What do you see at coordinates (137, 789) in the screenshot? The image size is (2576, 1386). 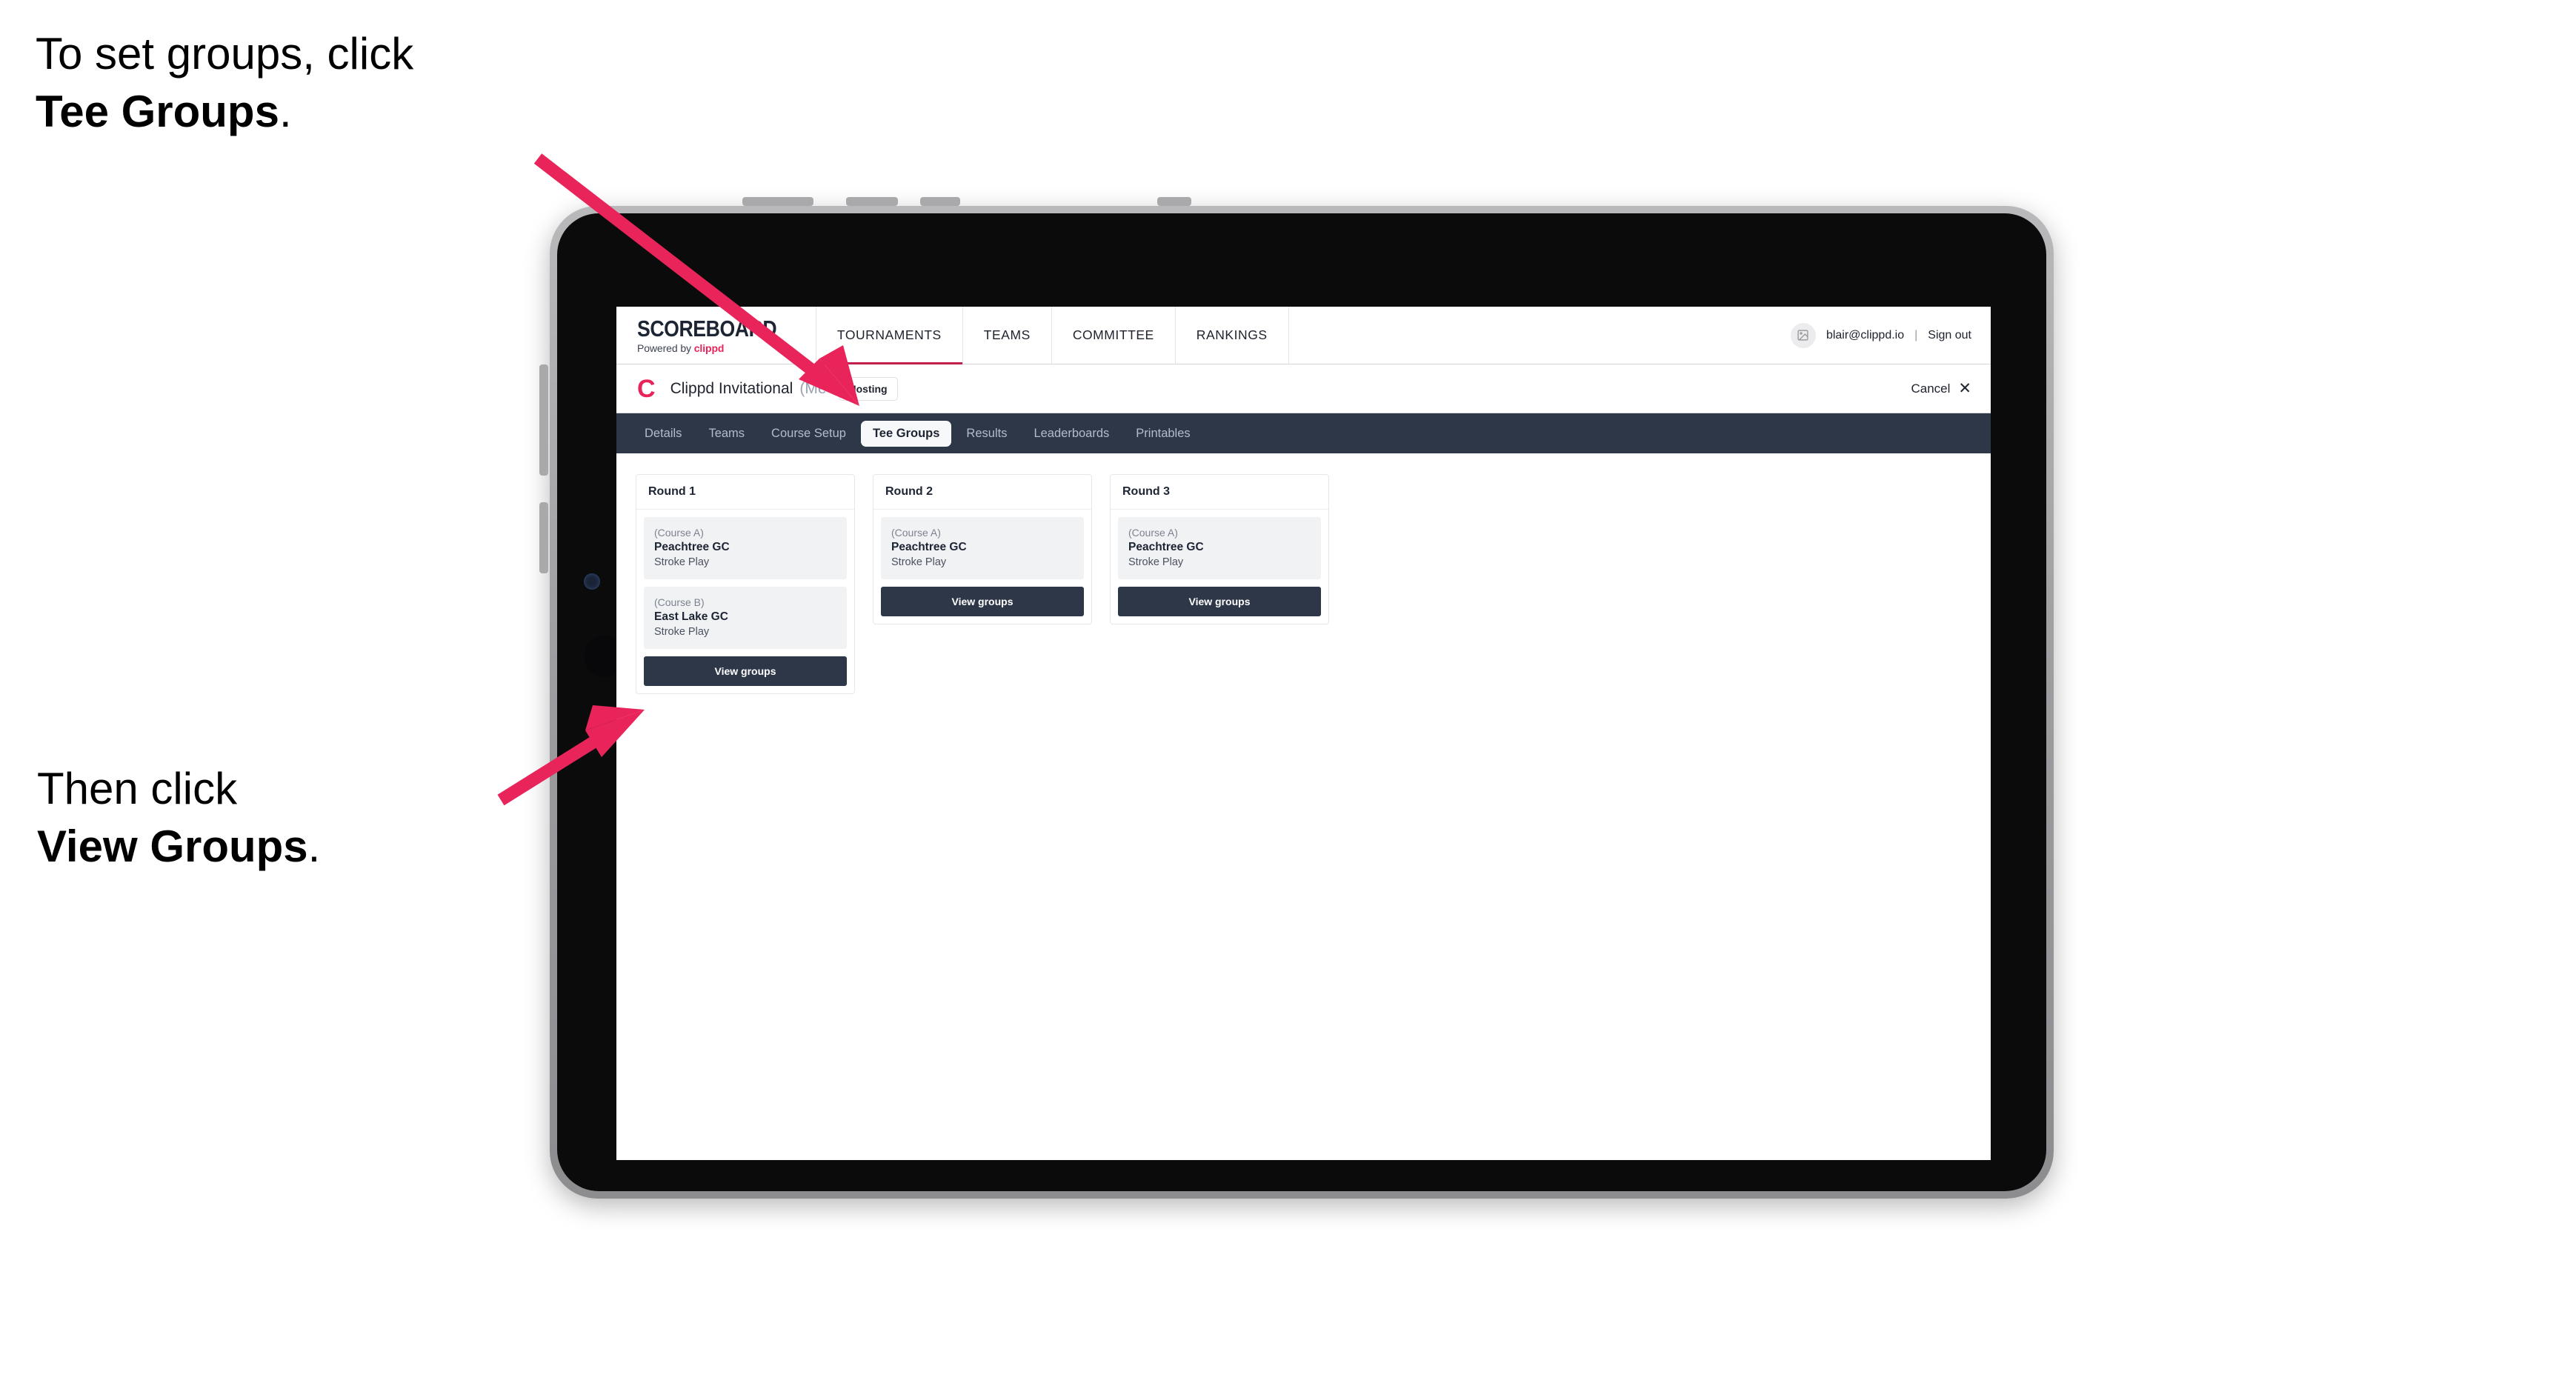 I see `annotation-bottom-line1: Then click` at bounding box center [137, 789].